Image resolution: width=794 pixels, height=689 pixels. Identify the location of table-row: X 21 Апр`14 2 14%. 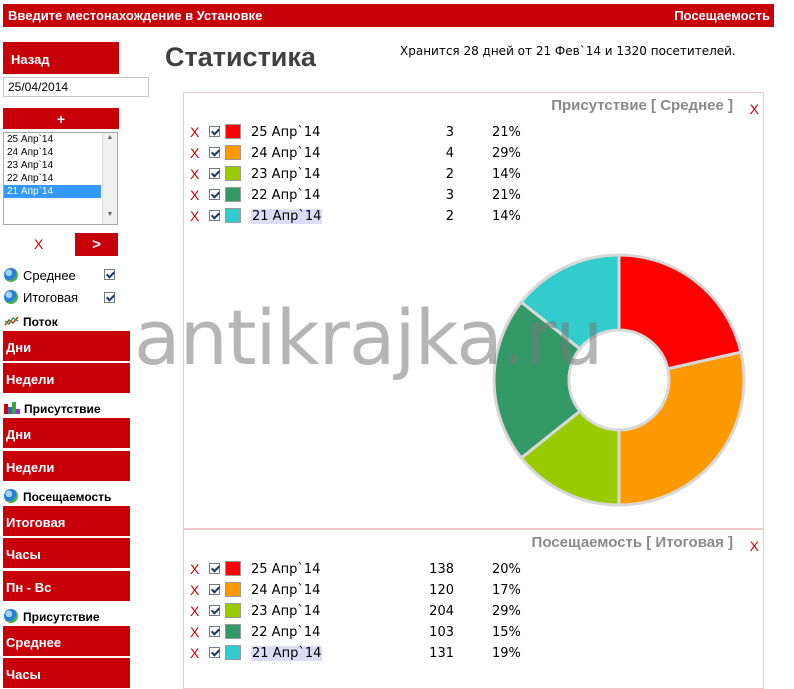
(464, 216).